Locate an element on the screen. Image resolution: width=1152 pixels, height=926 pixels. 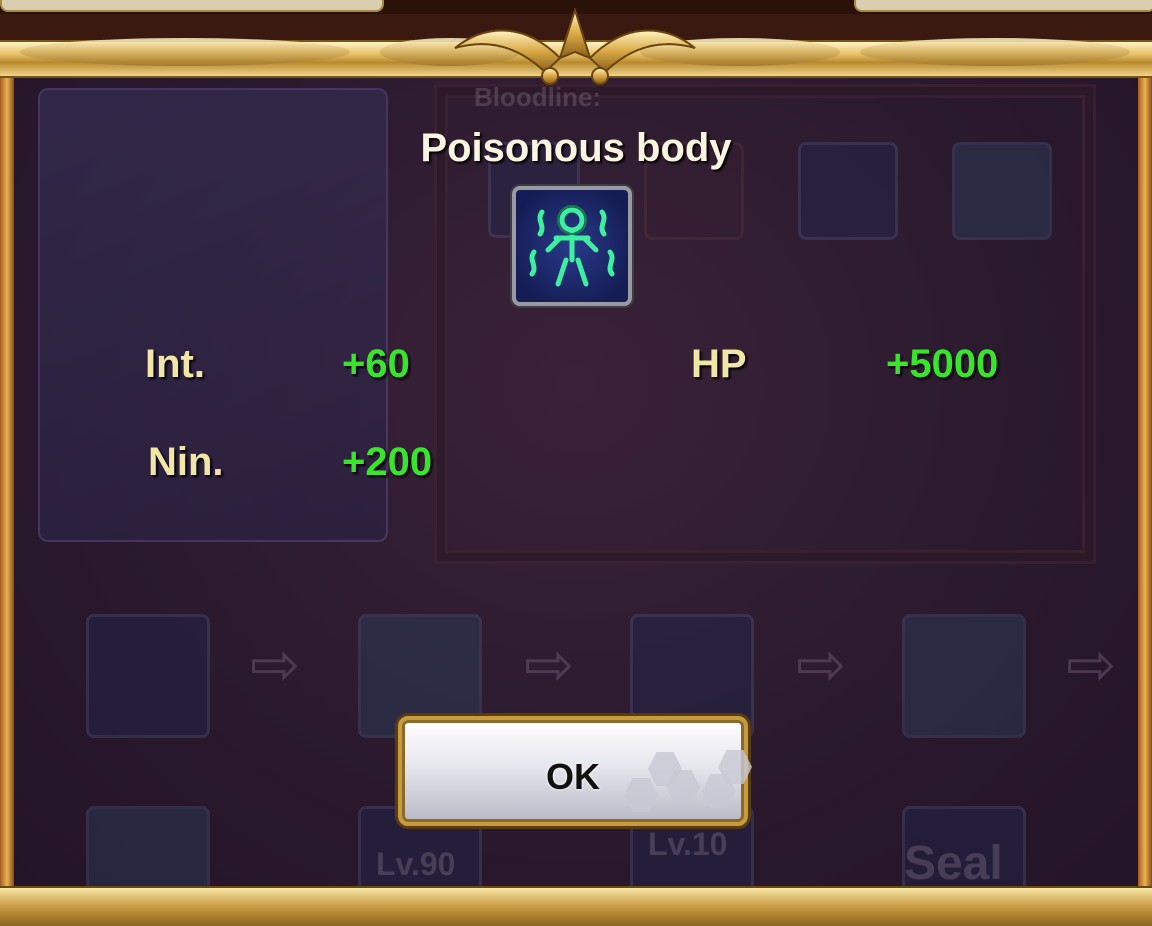
top-tab-left is located at coordinates (192, 6).